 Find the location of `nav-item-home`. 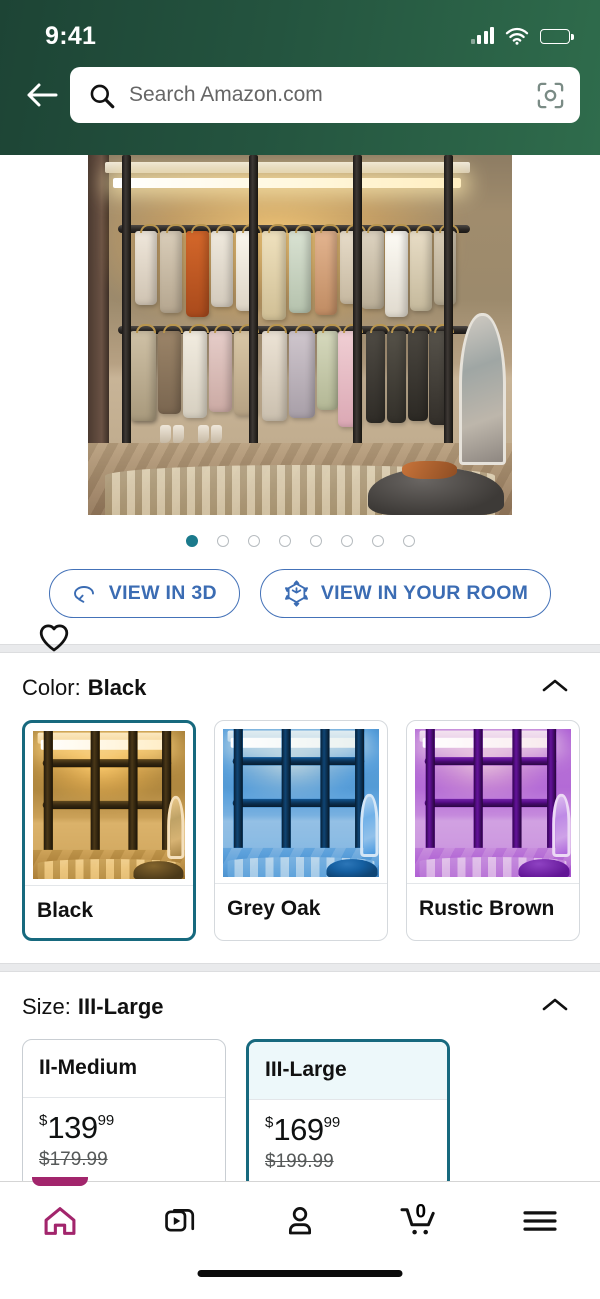

nav-item-home is located at coordinates (60, 1218).